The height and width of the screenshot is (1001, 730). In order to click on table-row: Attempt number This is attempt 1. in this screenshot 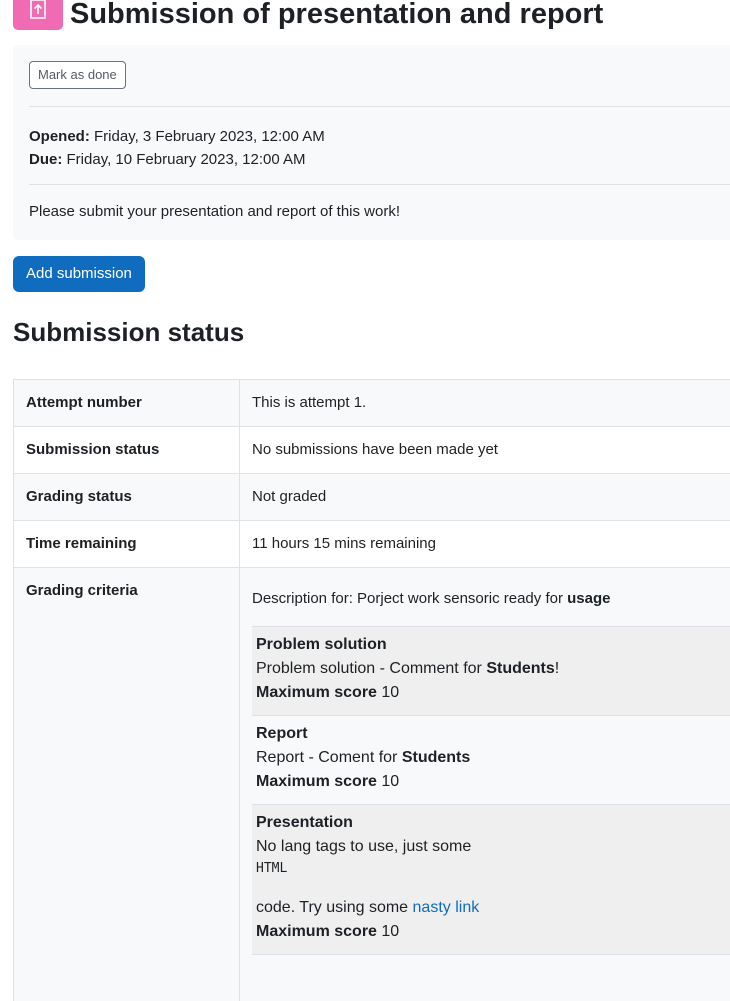, I will do `click(372, 403)`.